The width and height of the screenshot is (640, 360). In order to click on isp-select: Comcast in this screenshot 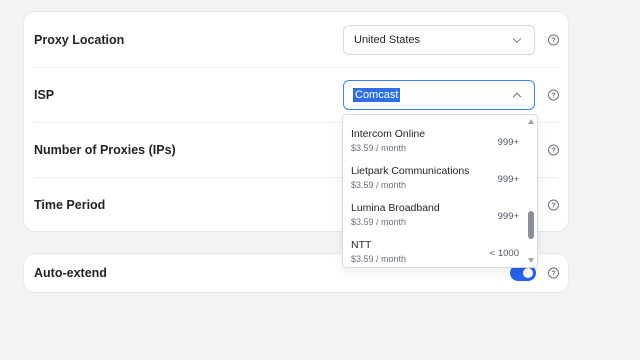, I will do `click(439, 94)`.